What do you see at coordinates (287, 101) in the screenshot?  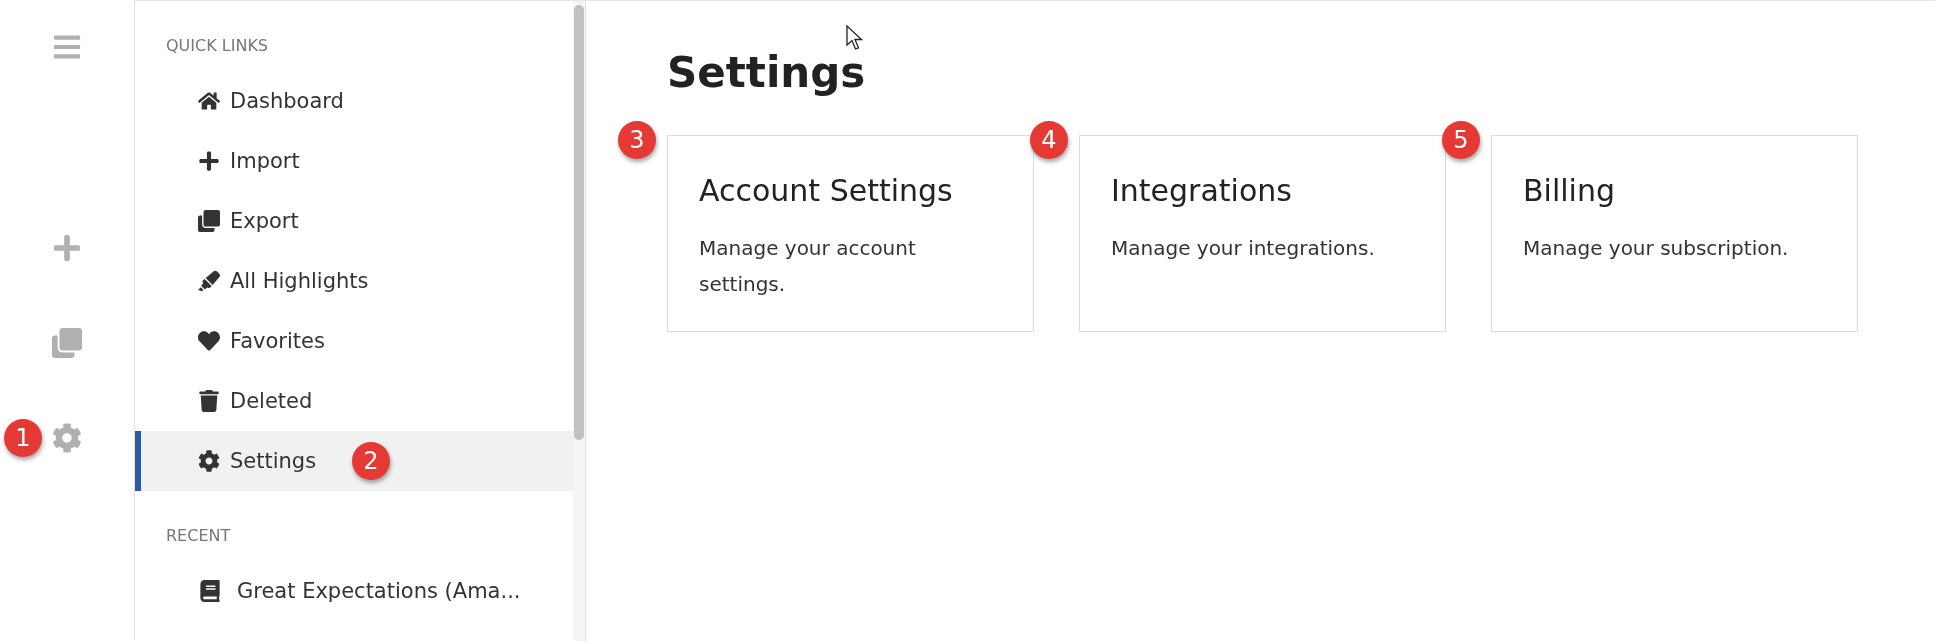 I see `sidebar-item-label: Dashboard` at bounding box center [287, 101].